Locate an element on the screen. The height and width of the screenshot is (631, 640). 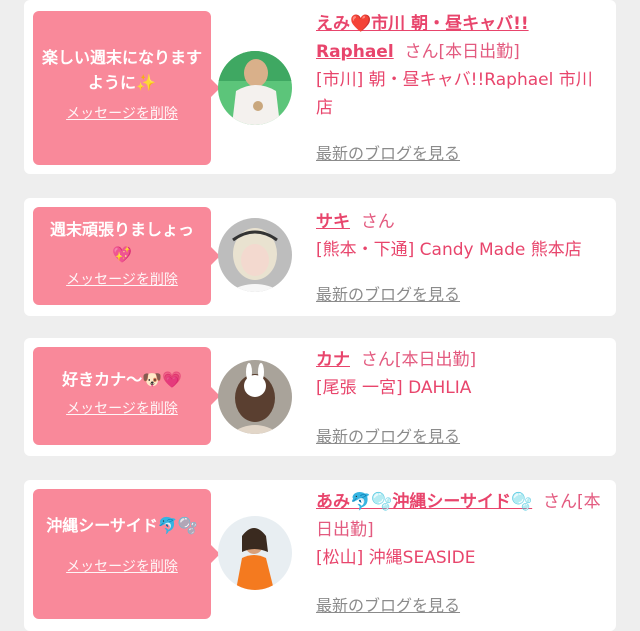
user-name-link: あみ🐬🫧沖縄シーサイド🫧 is located at coordinates (424, 502).